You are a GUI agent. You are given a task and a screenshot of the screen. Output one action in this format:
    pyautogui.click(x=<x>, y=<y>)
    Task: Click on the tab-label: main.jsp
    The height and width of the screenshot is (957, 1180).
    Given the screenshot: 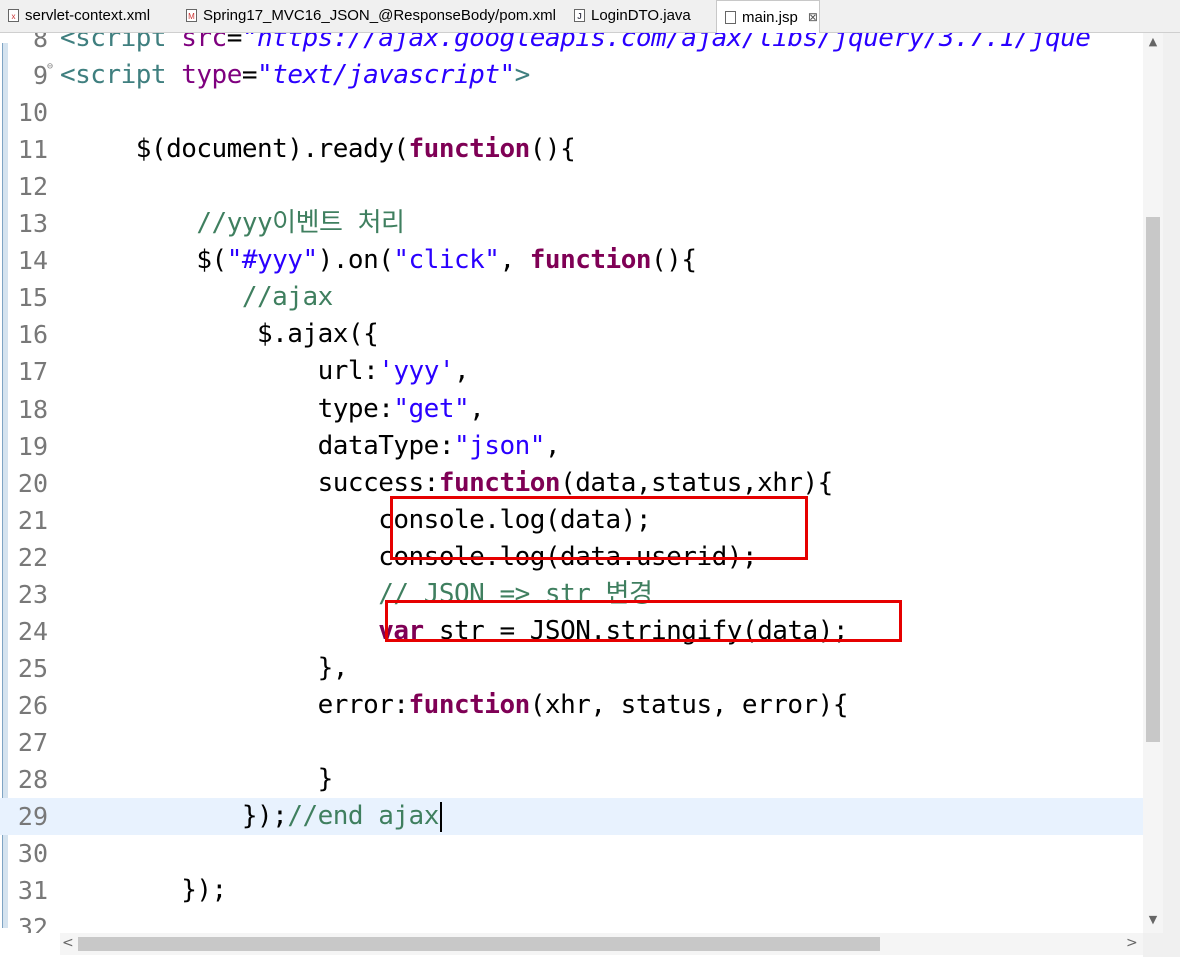 What is the action you would take?
    pyautogui.click(x=770, y=17)
    